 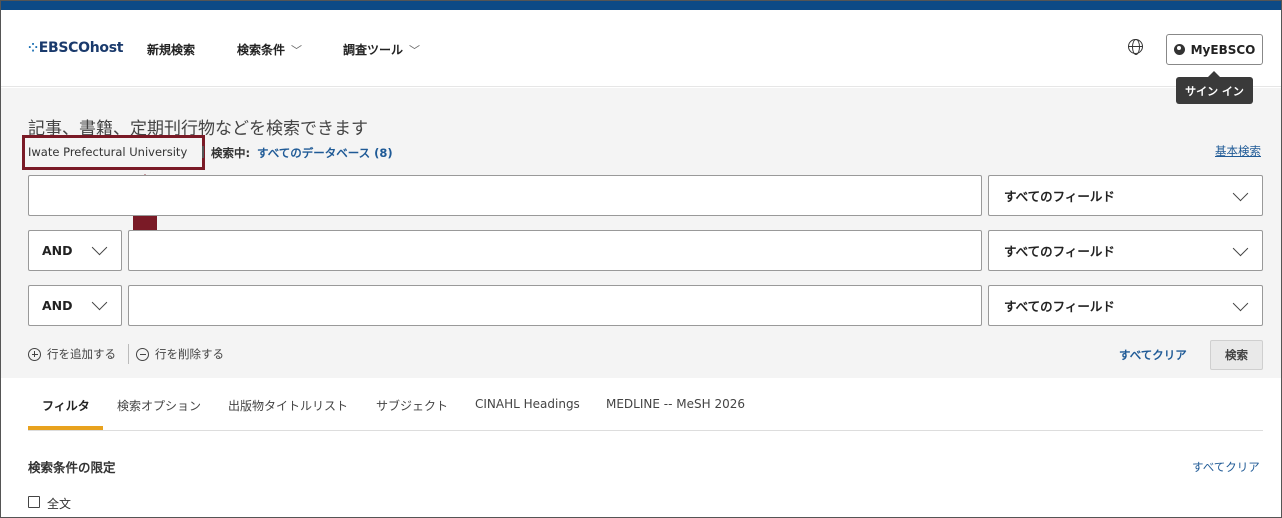 What do you see at coordinates (1135, 47) in the screenshot?
I see `globe-icon` at bounding box center [1135, 47].